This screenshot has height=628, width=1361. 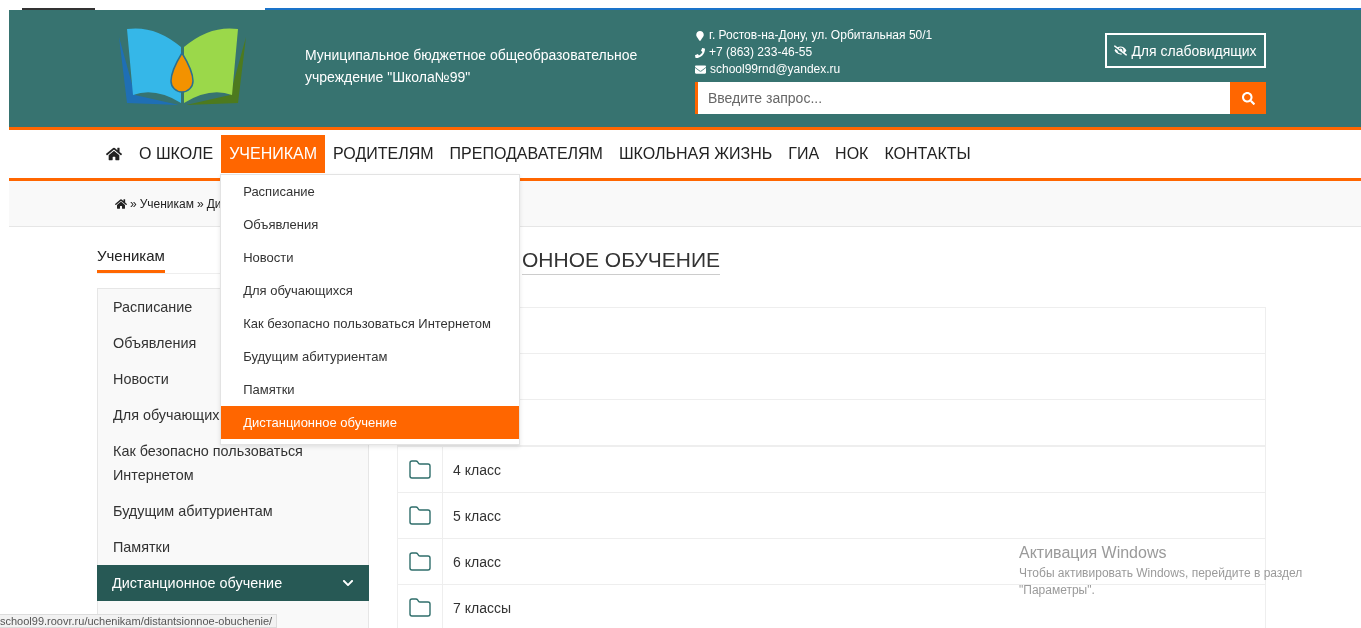 What do you see at coordinates (526, 154) in the screenshot?
I see `nav-item: ПРЕПОДАВАТЕЛЯМ` at bounding box center [526, 154].